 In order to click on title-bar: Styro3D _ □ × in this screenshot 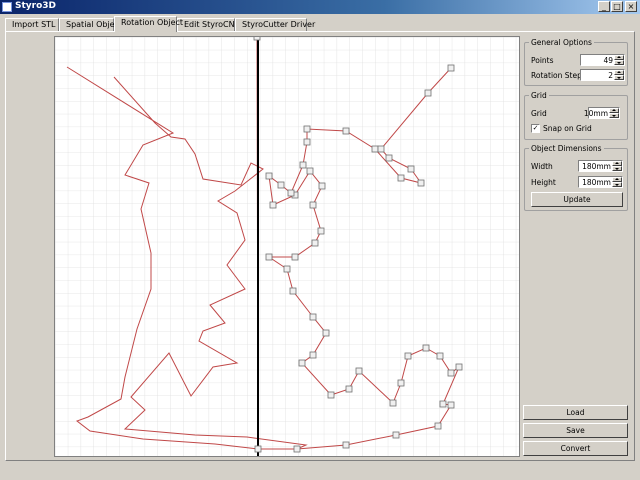, I will do `click(320, 7)`.